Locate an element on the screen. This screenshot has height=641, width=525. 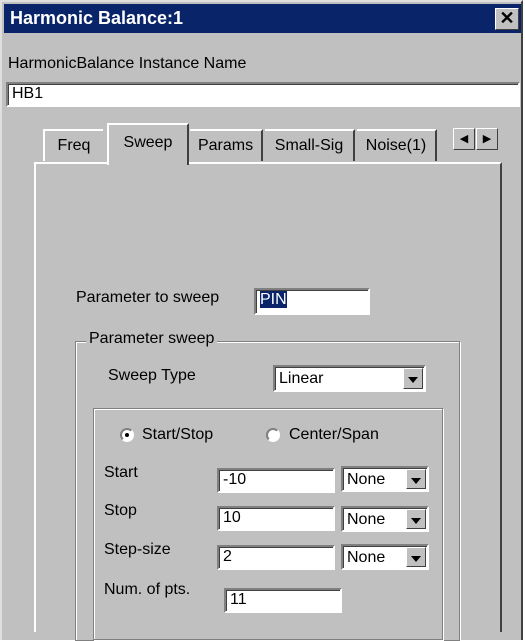
center-span-label: Center/Span is located at coordinates (334, 434).